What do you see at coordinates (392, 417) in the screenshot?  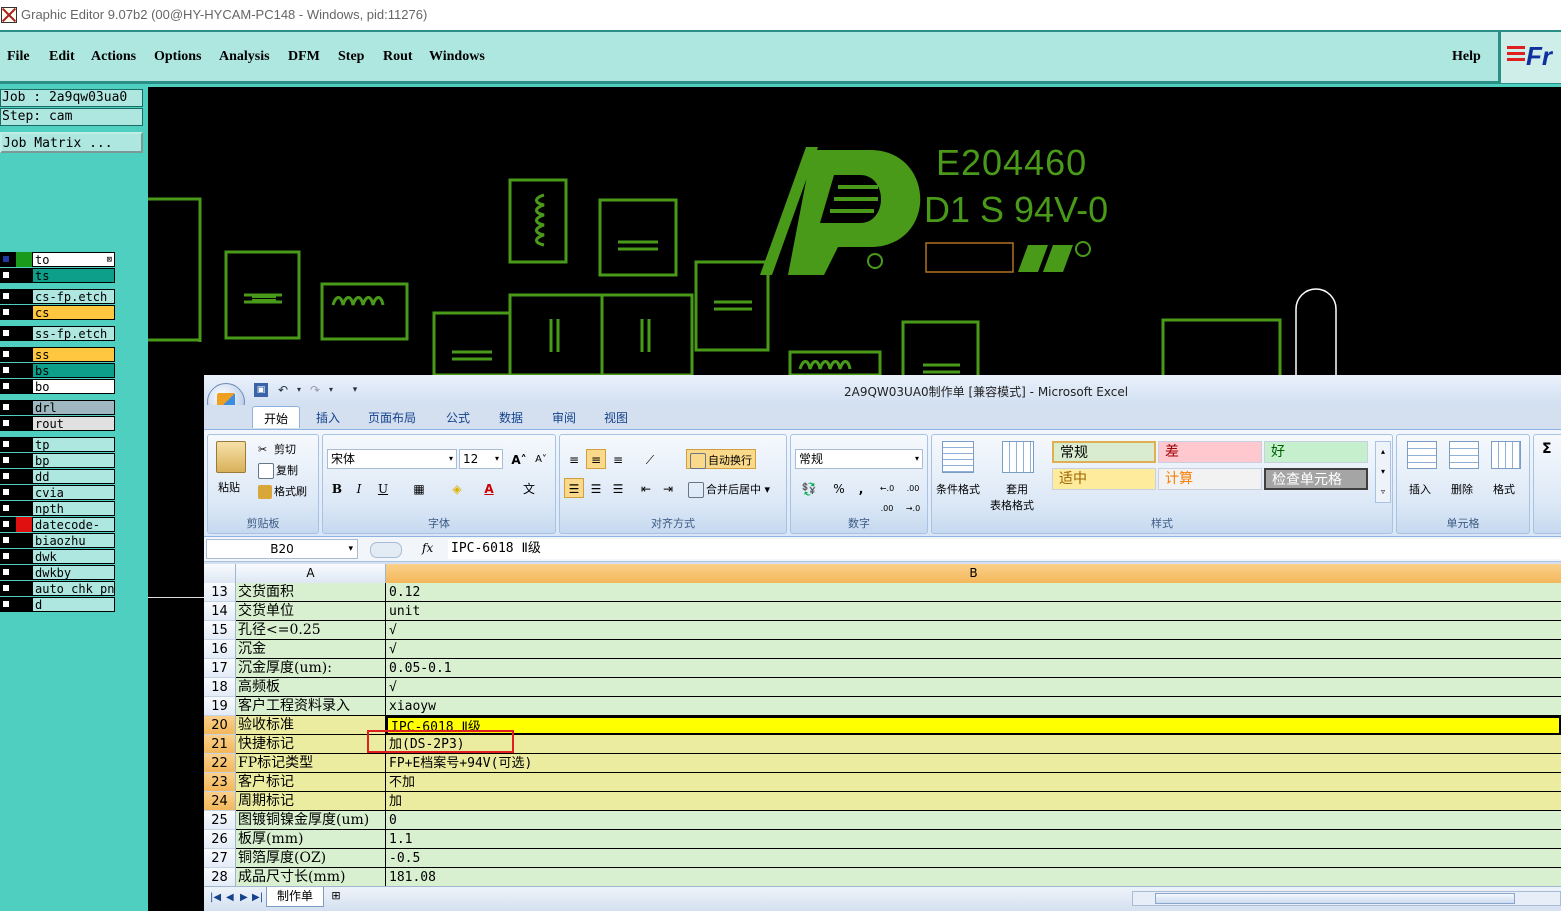 I see `tab-page-layout: 页面布局` at bounding box center [392, 417].